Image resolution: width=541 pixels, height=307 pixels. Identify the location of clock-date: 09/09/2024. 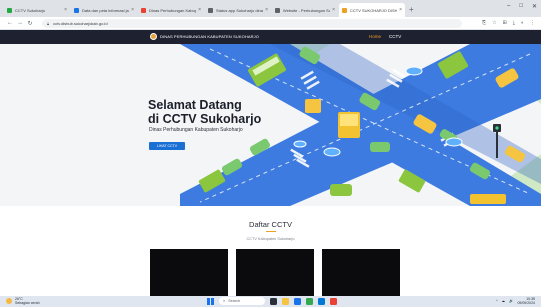
(526, 303).